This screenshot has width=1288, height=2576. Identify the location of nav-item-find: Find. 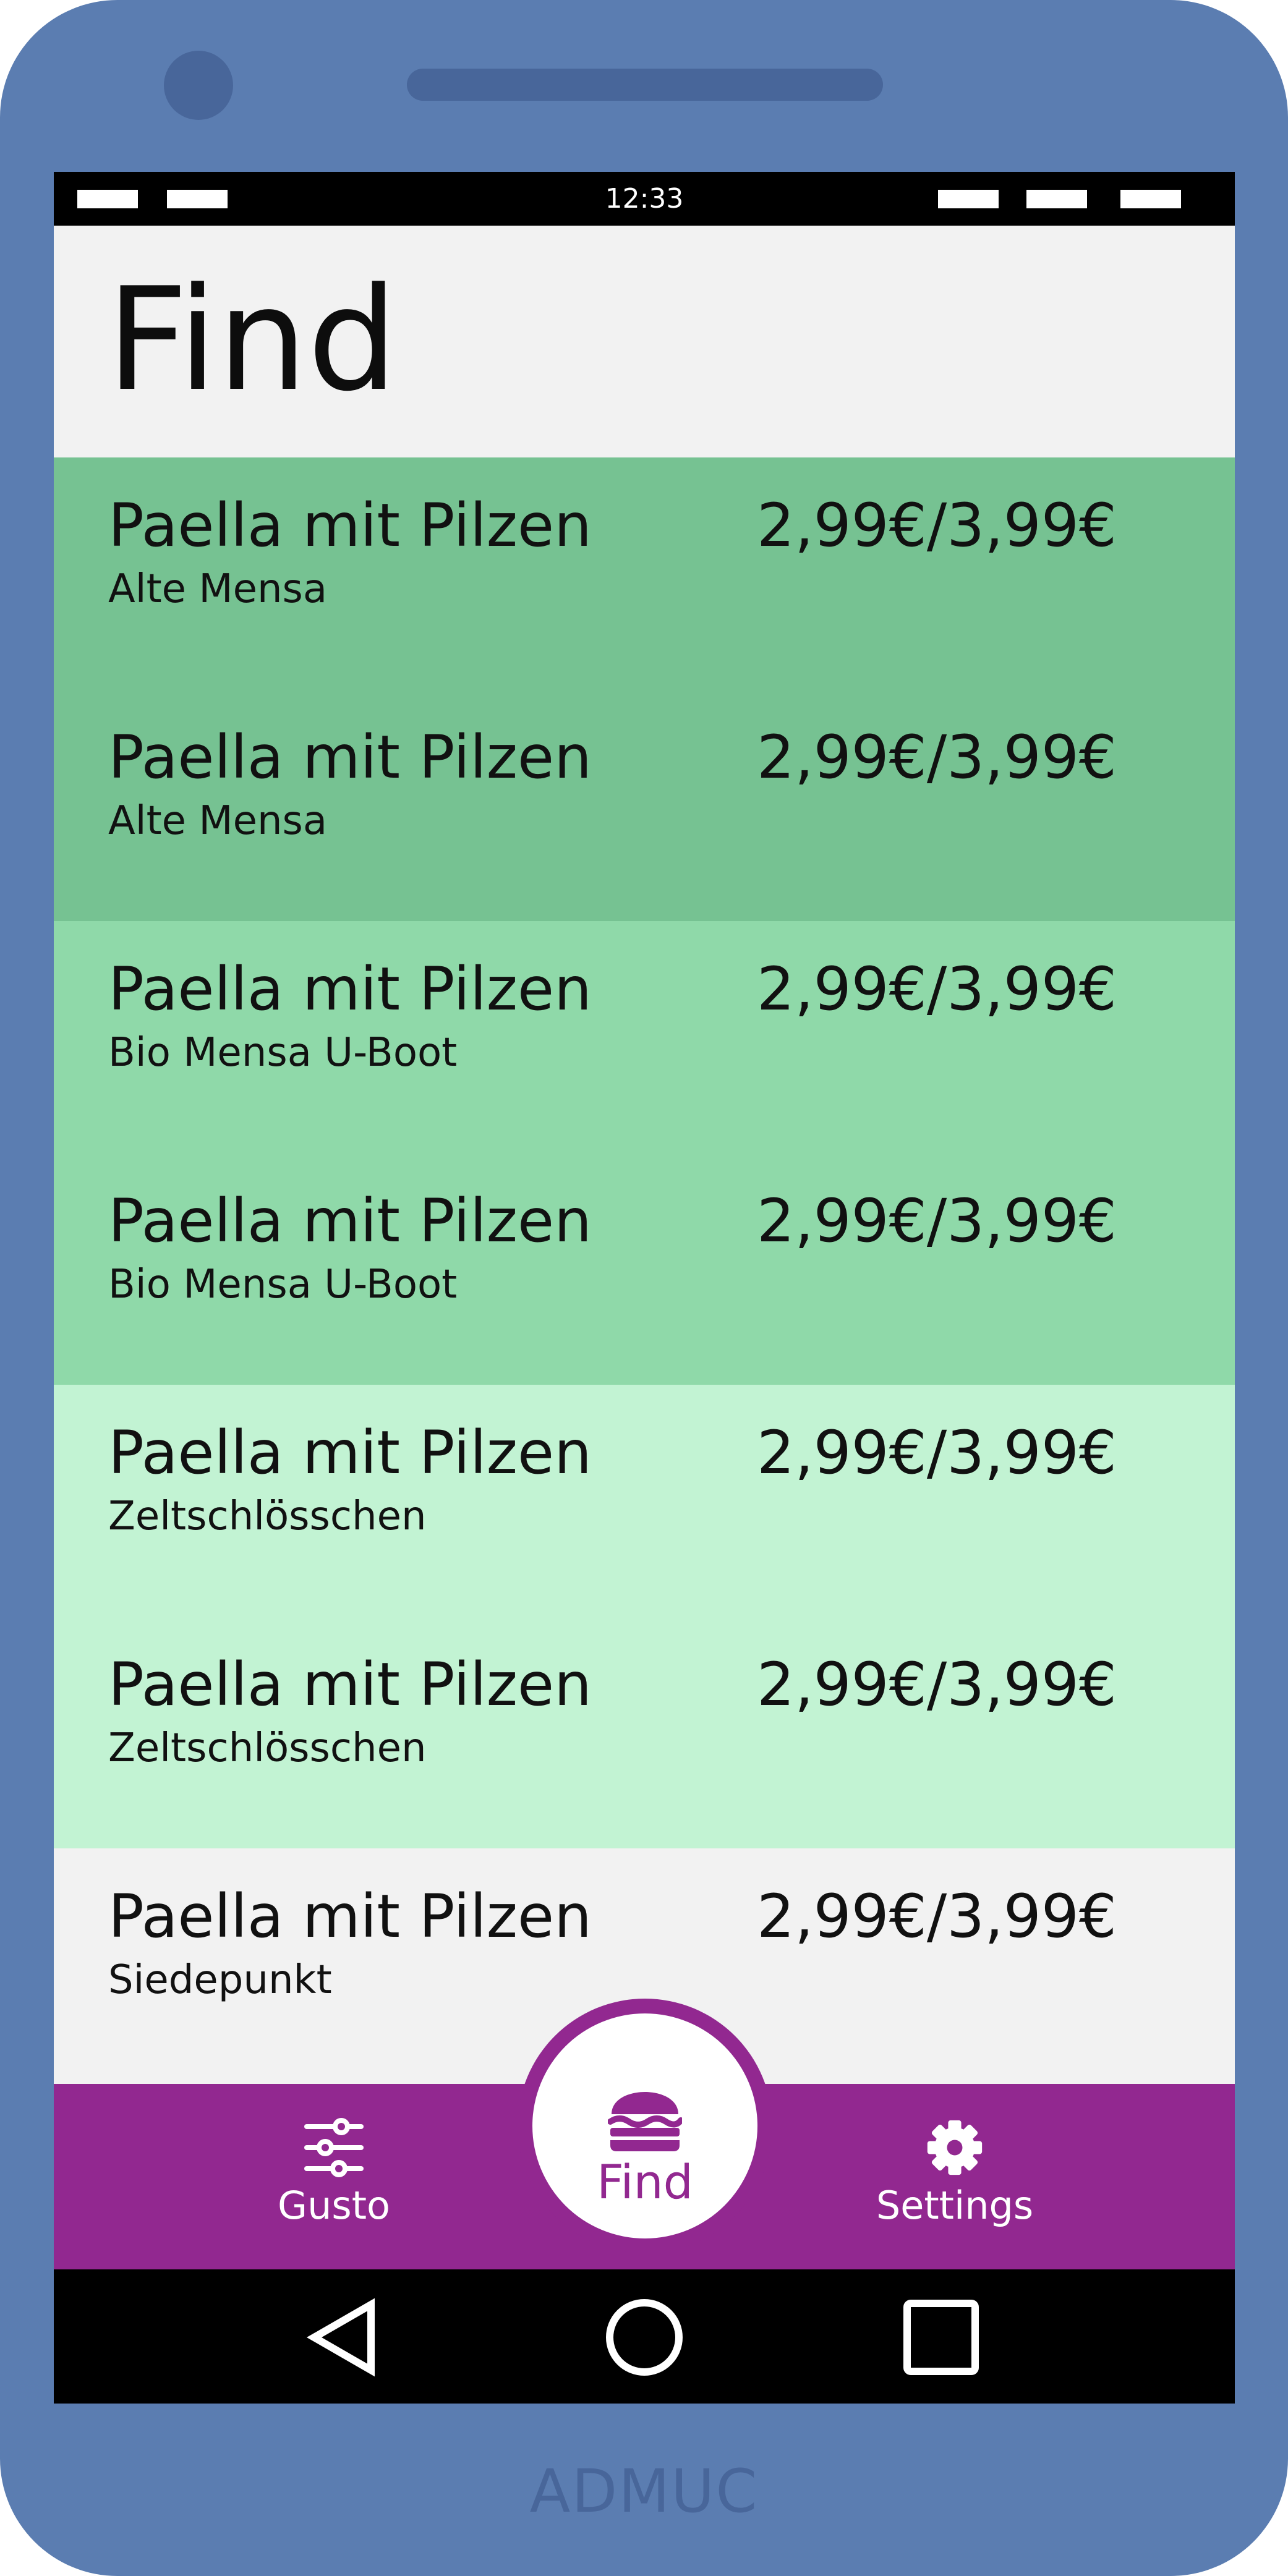
(644, 2125).